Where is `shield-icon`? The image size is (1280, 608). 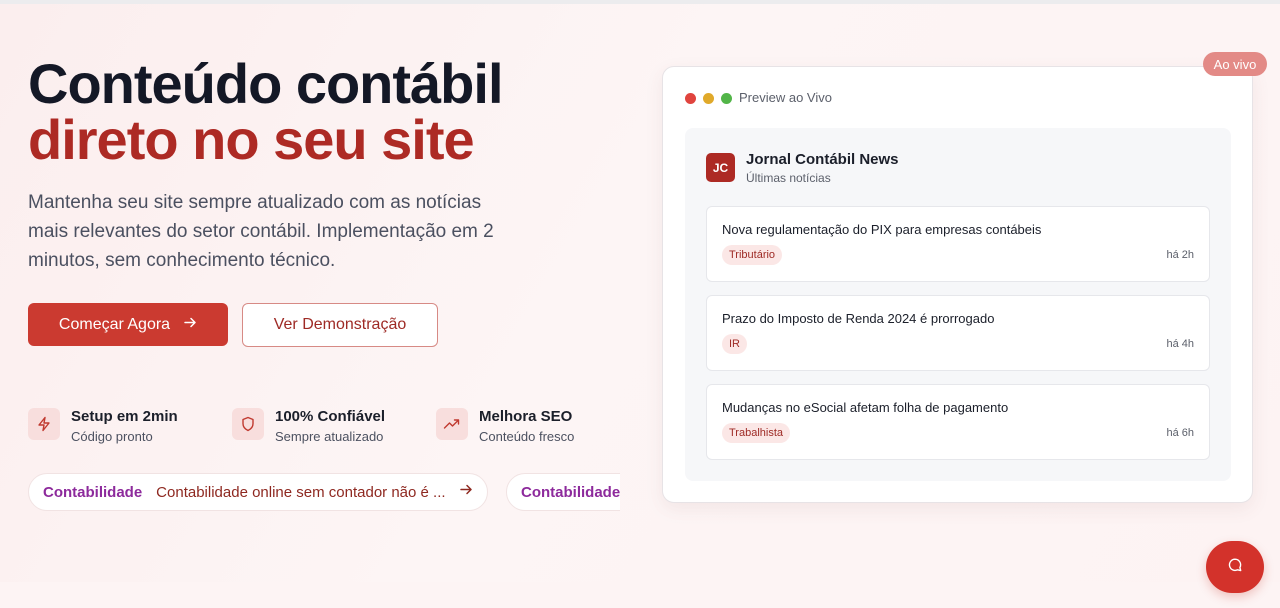 shield-icon is located at coordinates (248, 424).